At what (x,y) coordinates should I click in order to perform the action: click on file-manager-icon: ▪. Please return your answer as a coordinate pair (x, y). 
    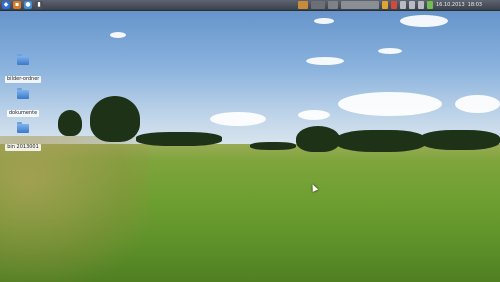
    Looking at the image, I should click on (17, 5).